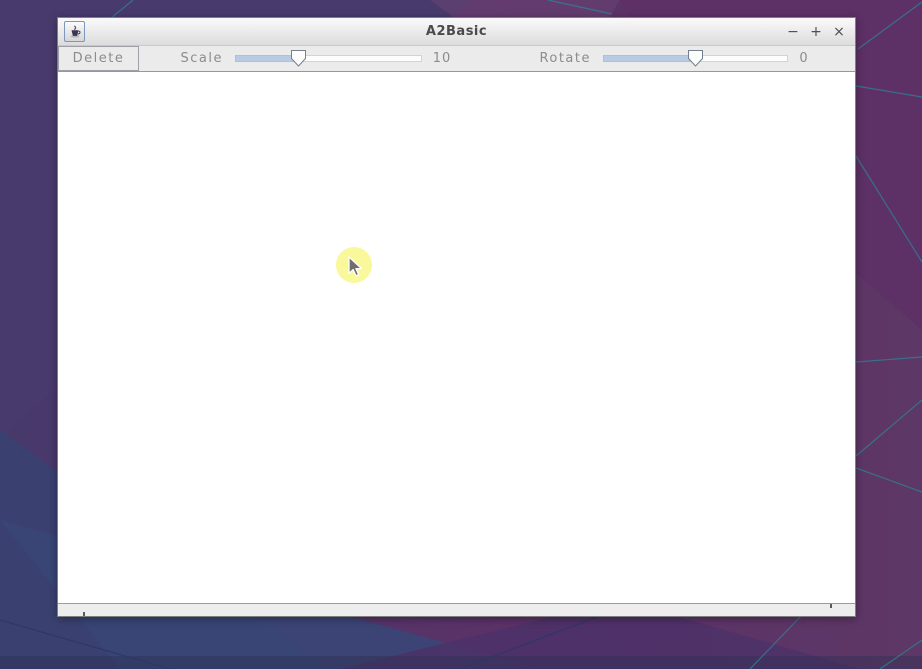 The height and width of the screenshot is (669, 922). Describe the element at coordinates (328, 58) in the screenshot. I see `scale-slider` at that location.